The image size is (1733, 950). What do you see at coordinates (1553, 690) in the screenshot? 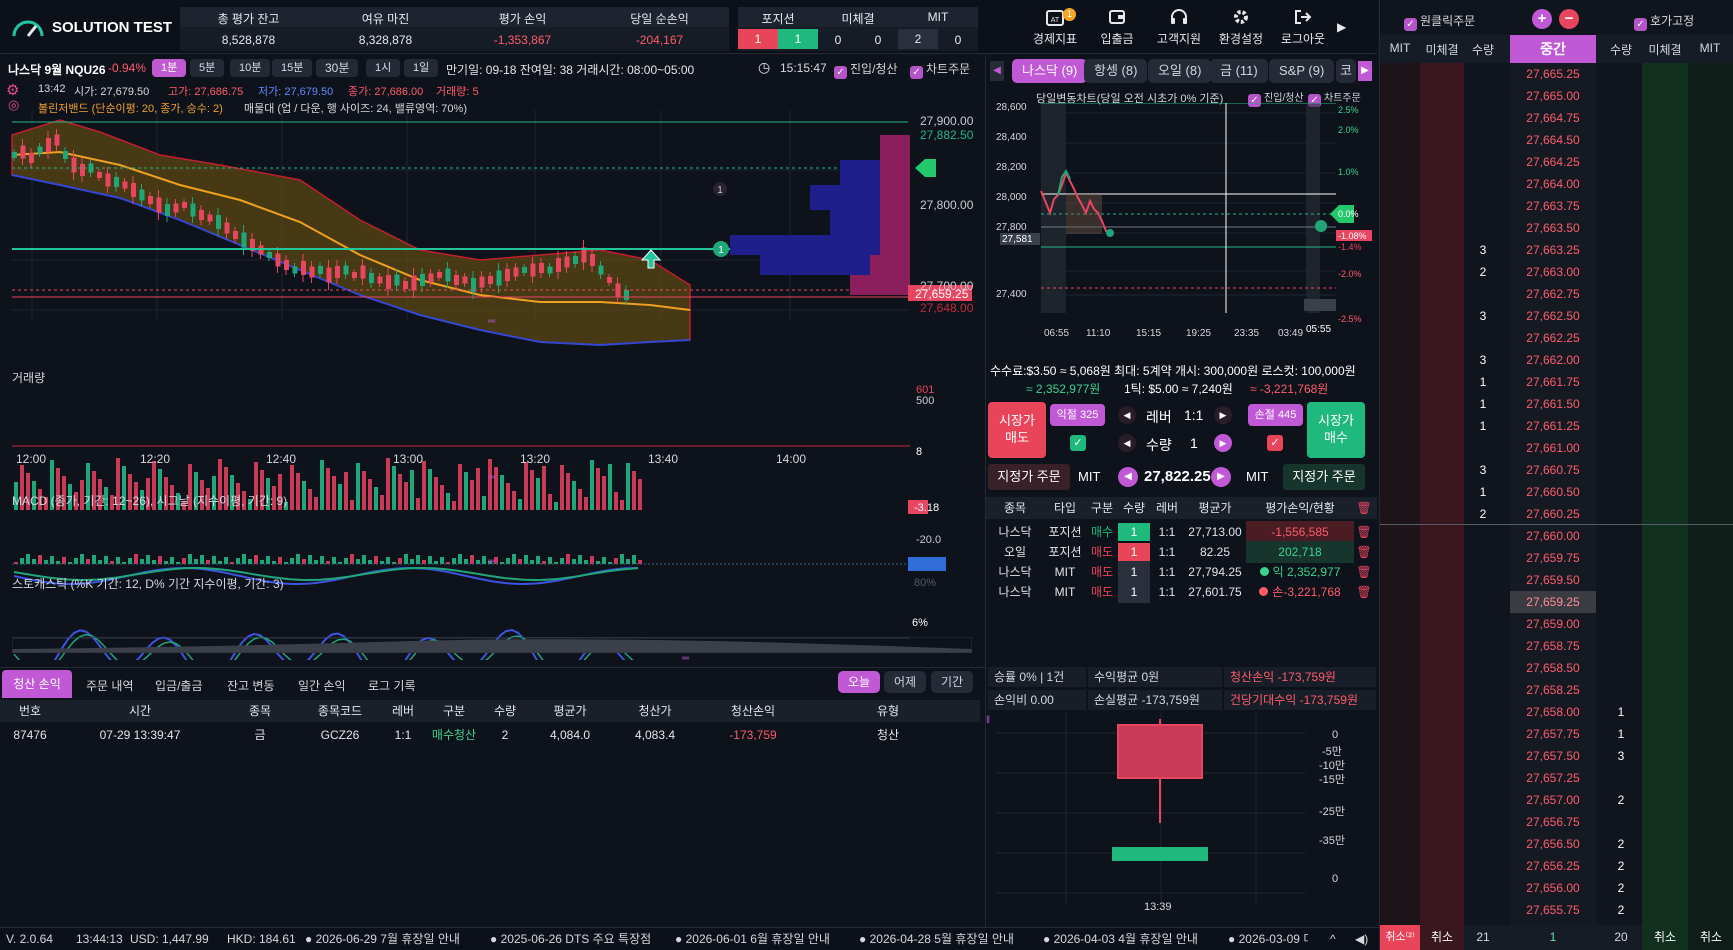
I see `ob-price: 27,658.25` at bounding box center [1553, 690].